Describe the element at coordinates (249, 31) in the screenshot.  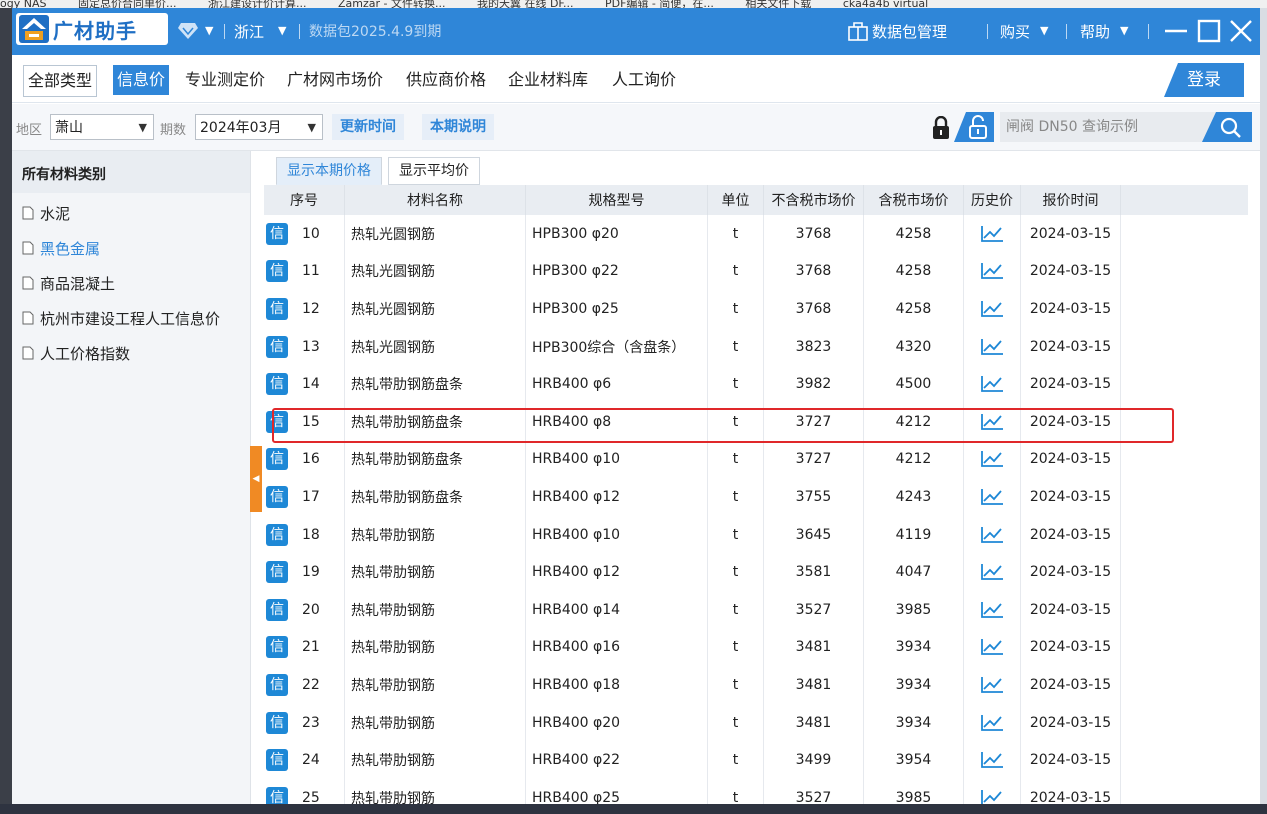
I see `region-selector: 浙江` at that location.